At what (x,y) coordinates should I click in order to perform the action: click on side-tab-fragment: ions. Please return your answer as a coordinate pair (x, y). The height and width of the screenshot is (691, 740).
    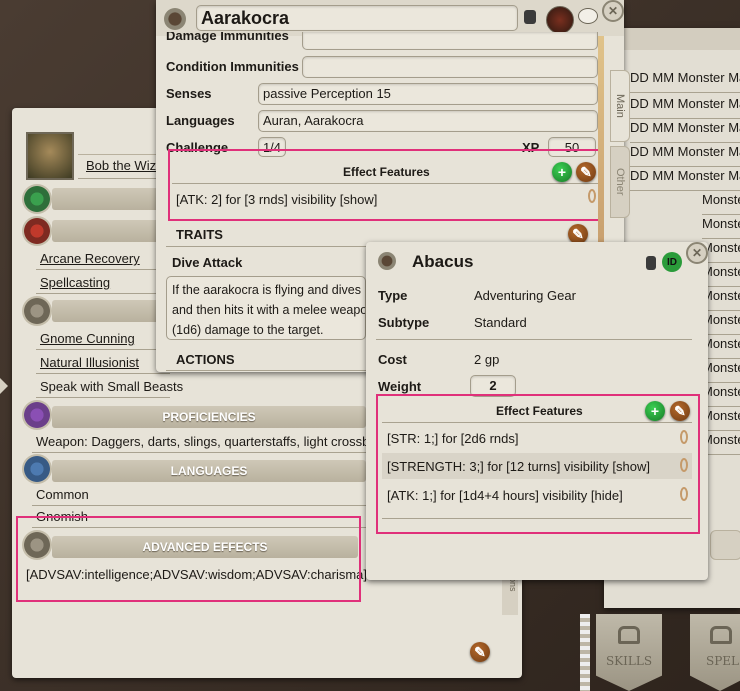
    Looking at the image, I should click on (510, 595).